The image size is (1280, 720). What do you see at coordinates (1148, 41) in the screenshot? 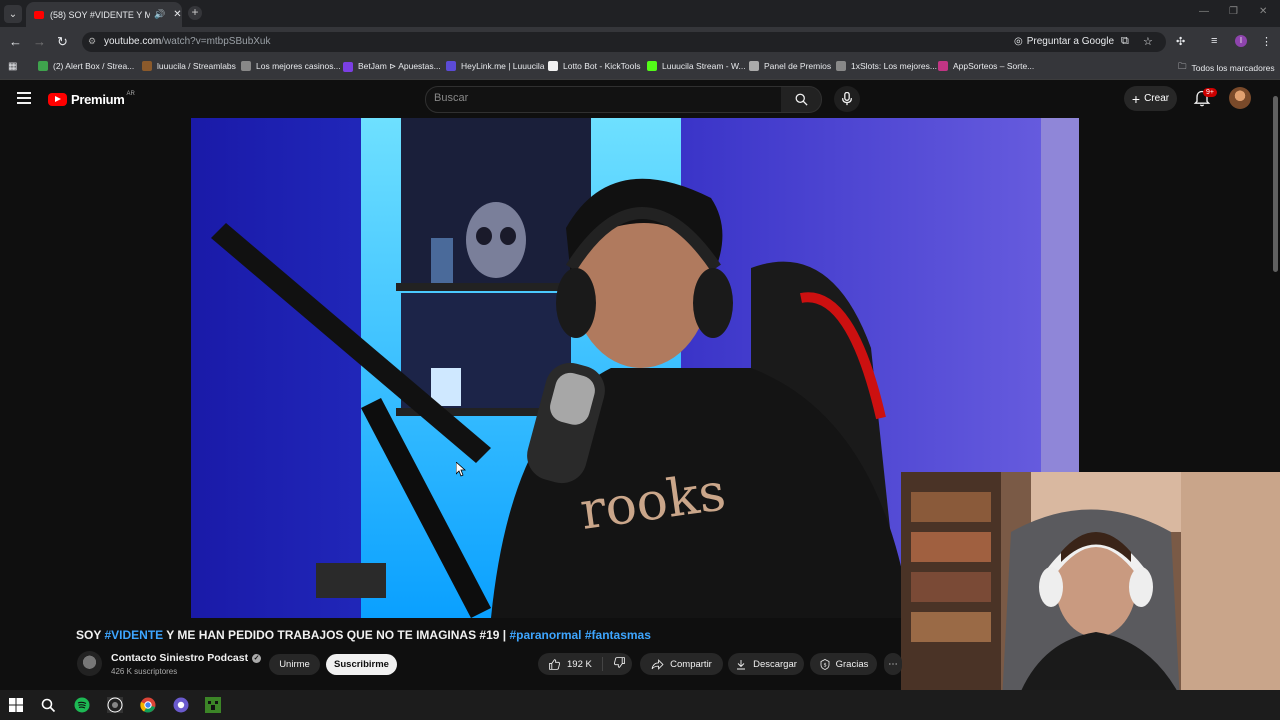
I see `bookmark-star-icon: ☆` at bounding box center [1148, 41].